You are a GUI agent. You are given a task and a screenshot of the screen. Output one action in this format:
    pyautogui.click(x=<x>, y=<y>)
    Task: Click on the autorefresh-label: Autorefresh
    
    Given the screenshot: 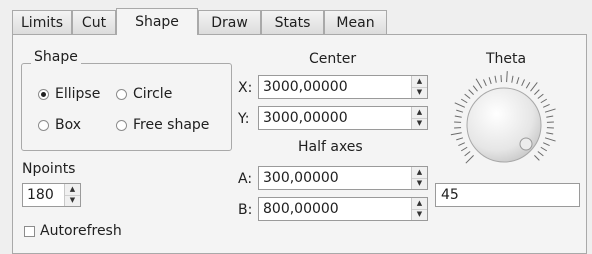 What is the action you would take?
    pyautogui.click(x=81, y=231)
    